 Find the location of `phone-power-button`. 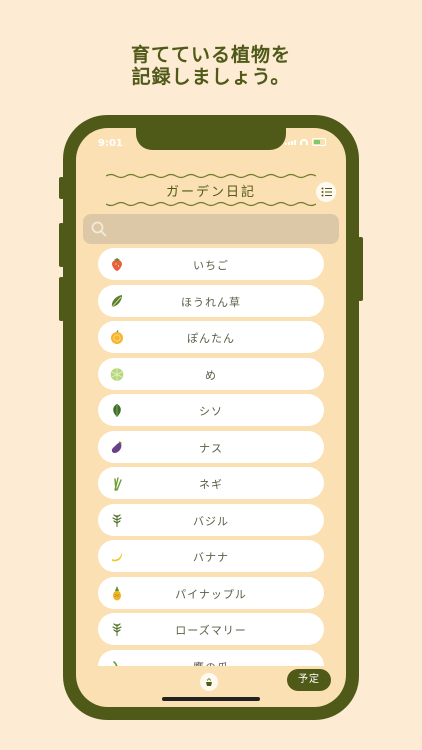

phone-power-button is located at coordinates (360, 269).